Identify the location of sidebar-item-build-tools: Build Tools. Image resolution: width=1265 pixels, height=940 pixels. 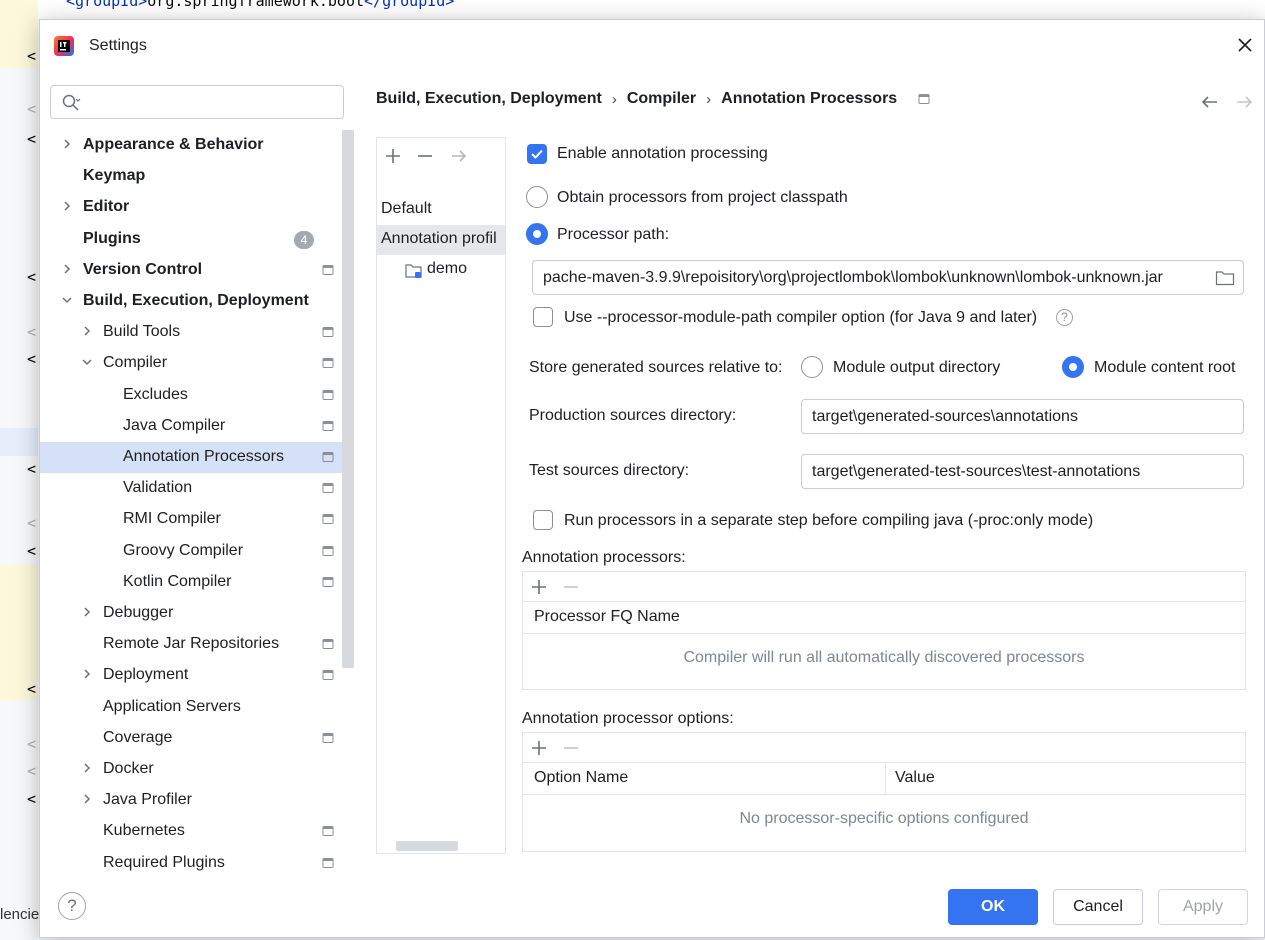
(197, 332).